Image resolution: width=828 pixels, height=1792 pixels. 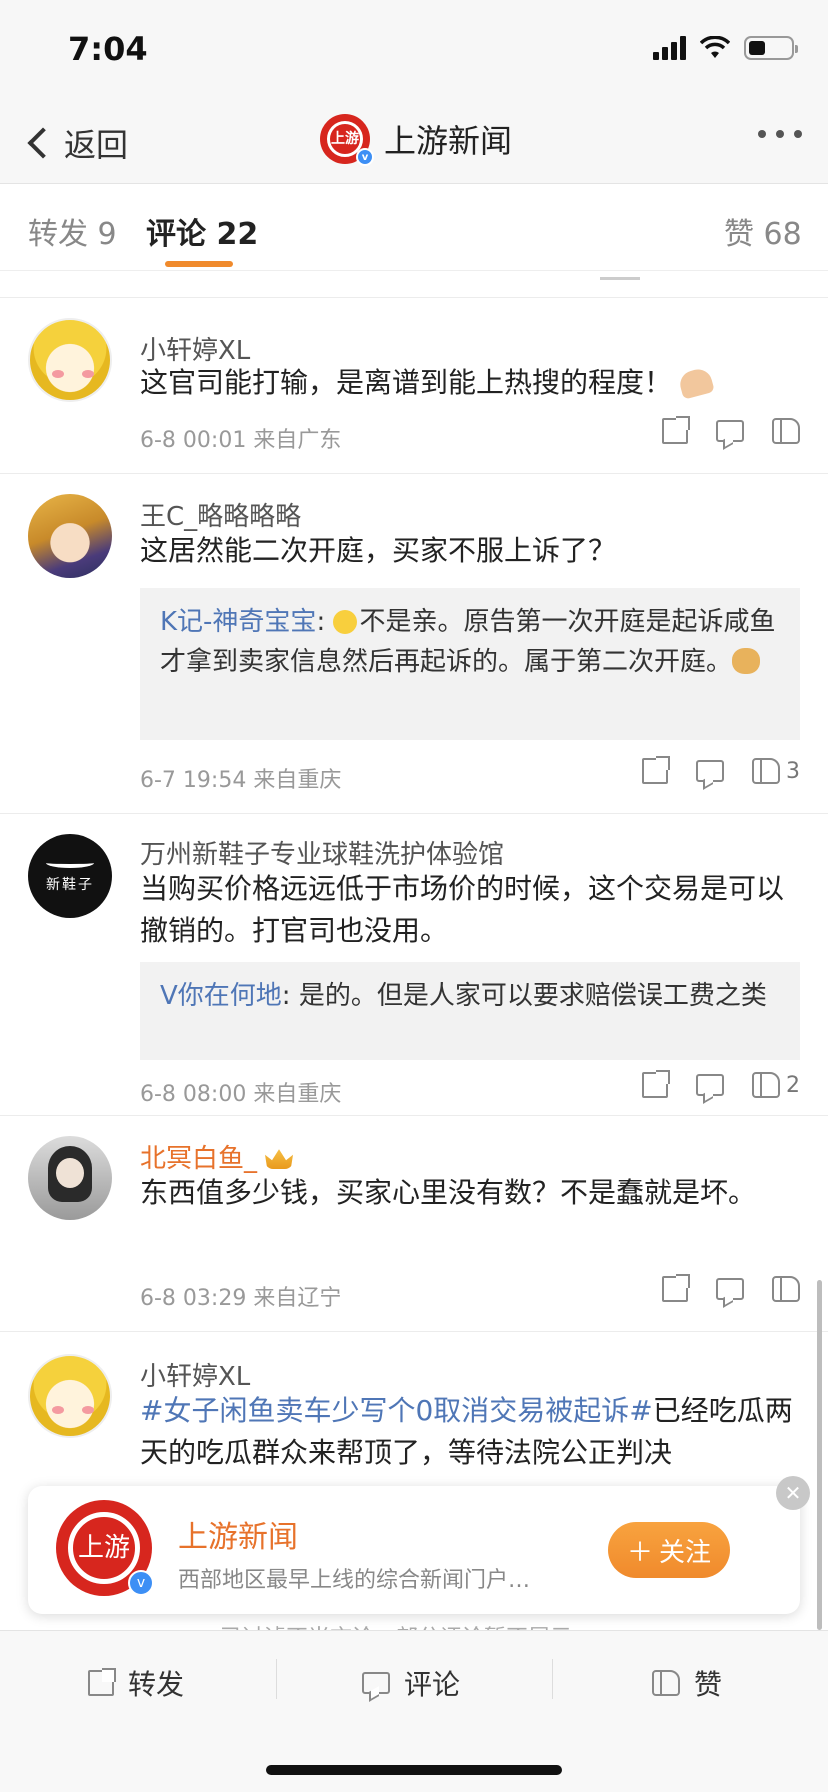 I want to click on repost-button: 转发, so click(x=136, y=1683).